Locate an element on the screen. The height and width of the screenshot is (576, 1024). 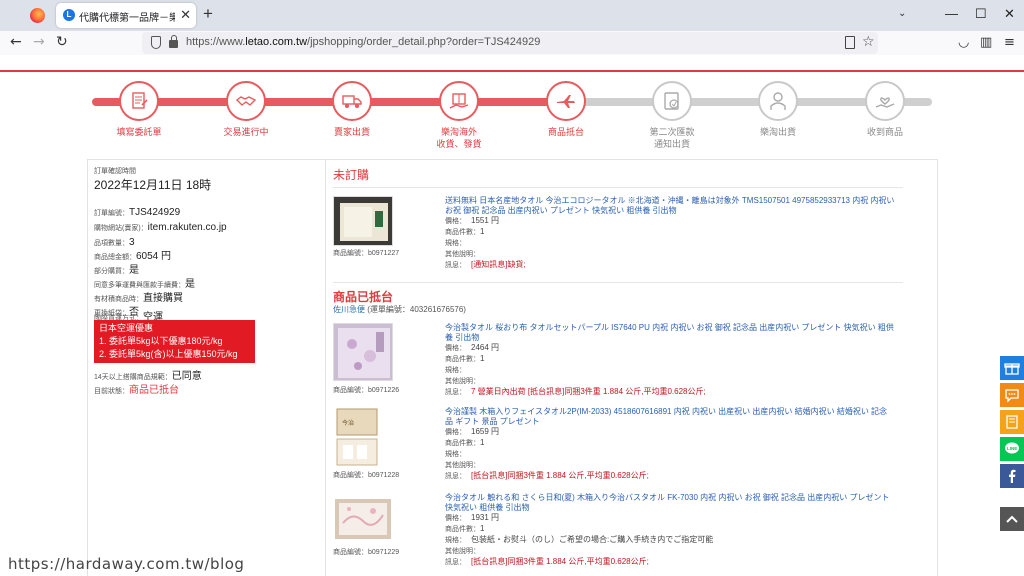
price-line: 價格： 2464 円 is located at coordinates (472, 347).